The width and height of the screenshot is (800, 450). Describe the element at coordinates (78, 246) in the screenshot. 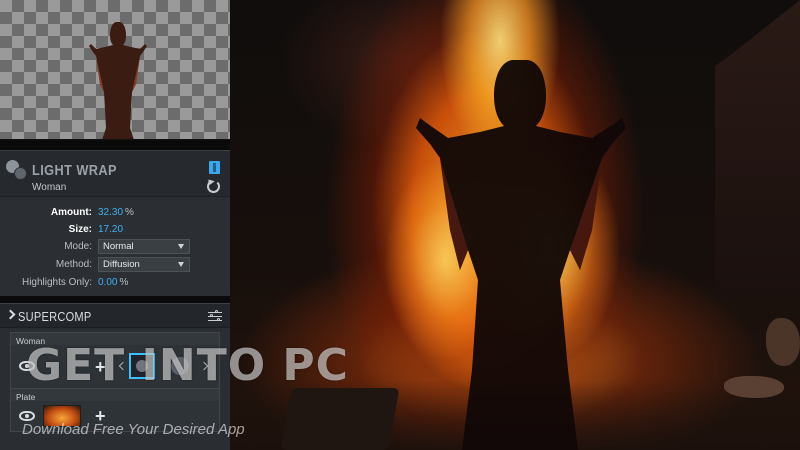

I see `param-label: Mode:` at that location.